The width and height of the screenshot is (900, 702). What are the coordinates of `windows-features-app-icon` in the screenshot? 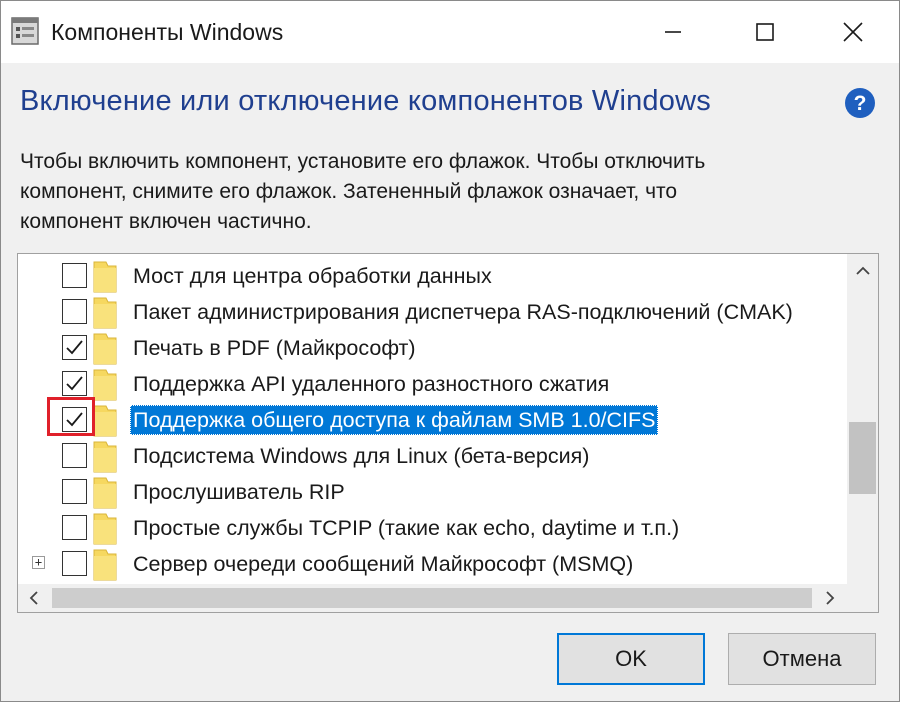 It's located at (25, 31).